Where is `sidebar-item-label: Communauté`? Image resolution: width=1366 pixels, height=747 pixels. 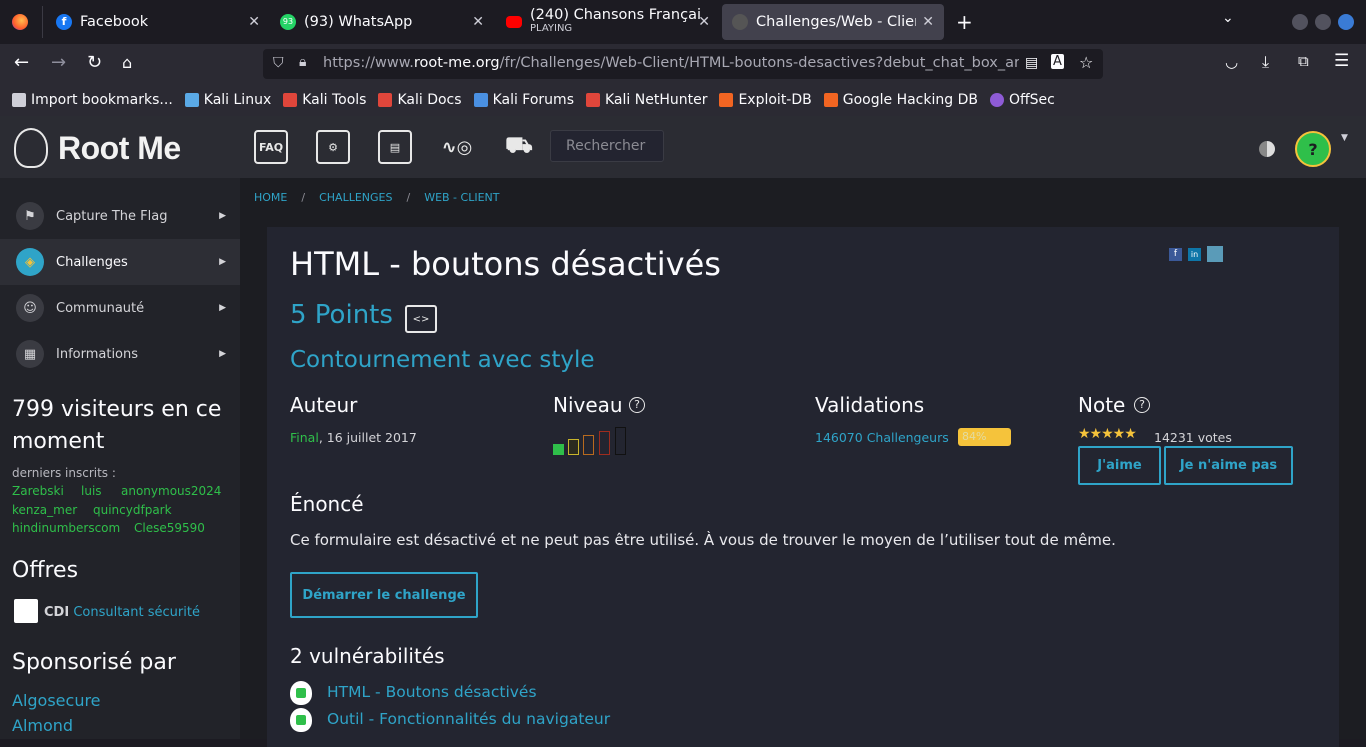
sidebar-item-label: Communauté is located at coordinates (100, 308).